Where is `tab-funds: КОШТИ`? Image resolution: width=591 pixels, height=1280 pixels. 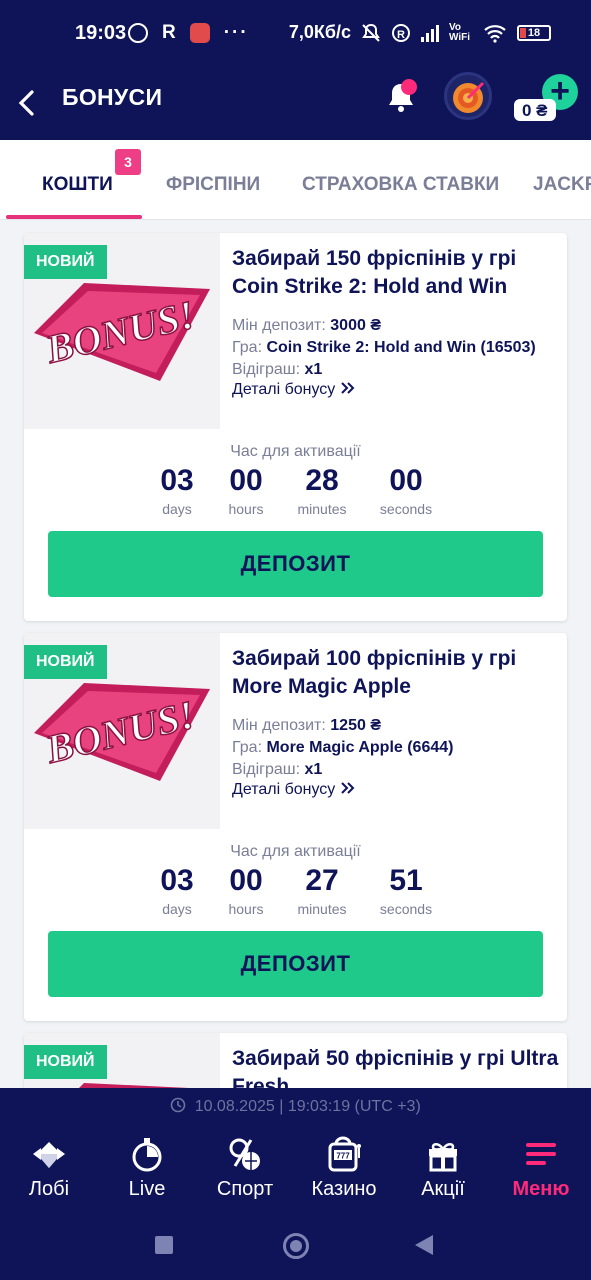
tab-funds: КОШТИ is located at coordinates (77, 185).